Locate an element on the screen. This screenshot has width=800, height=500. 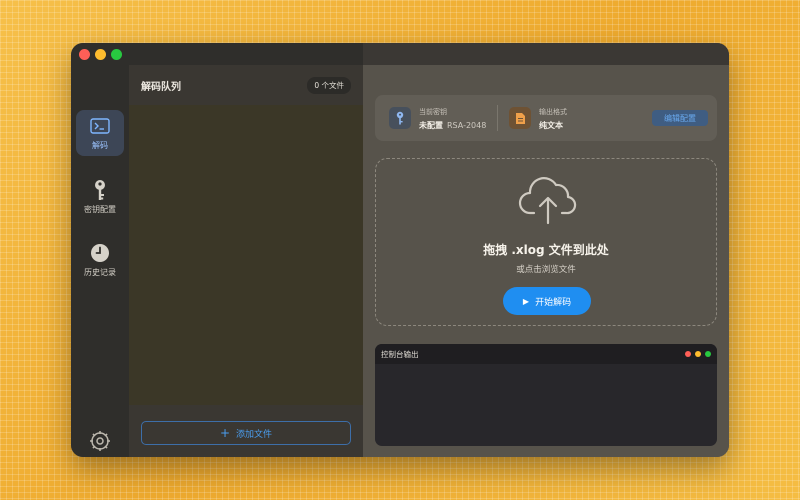
console-header: 控制台输出 is located at coordinates (546, 354).